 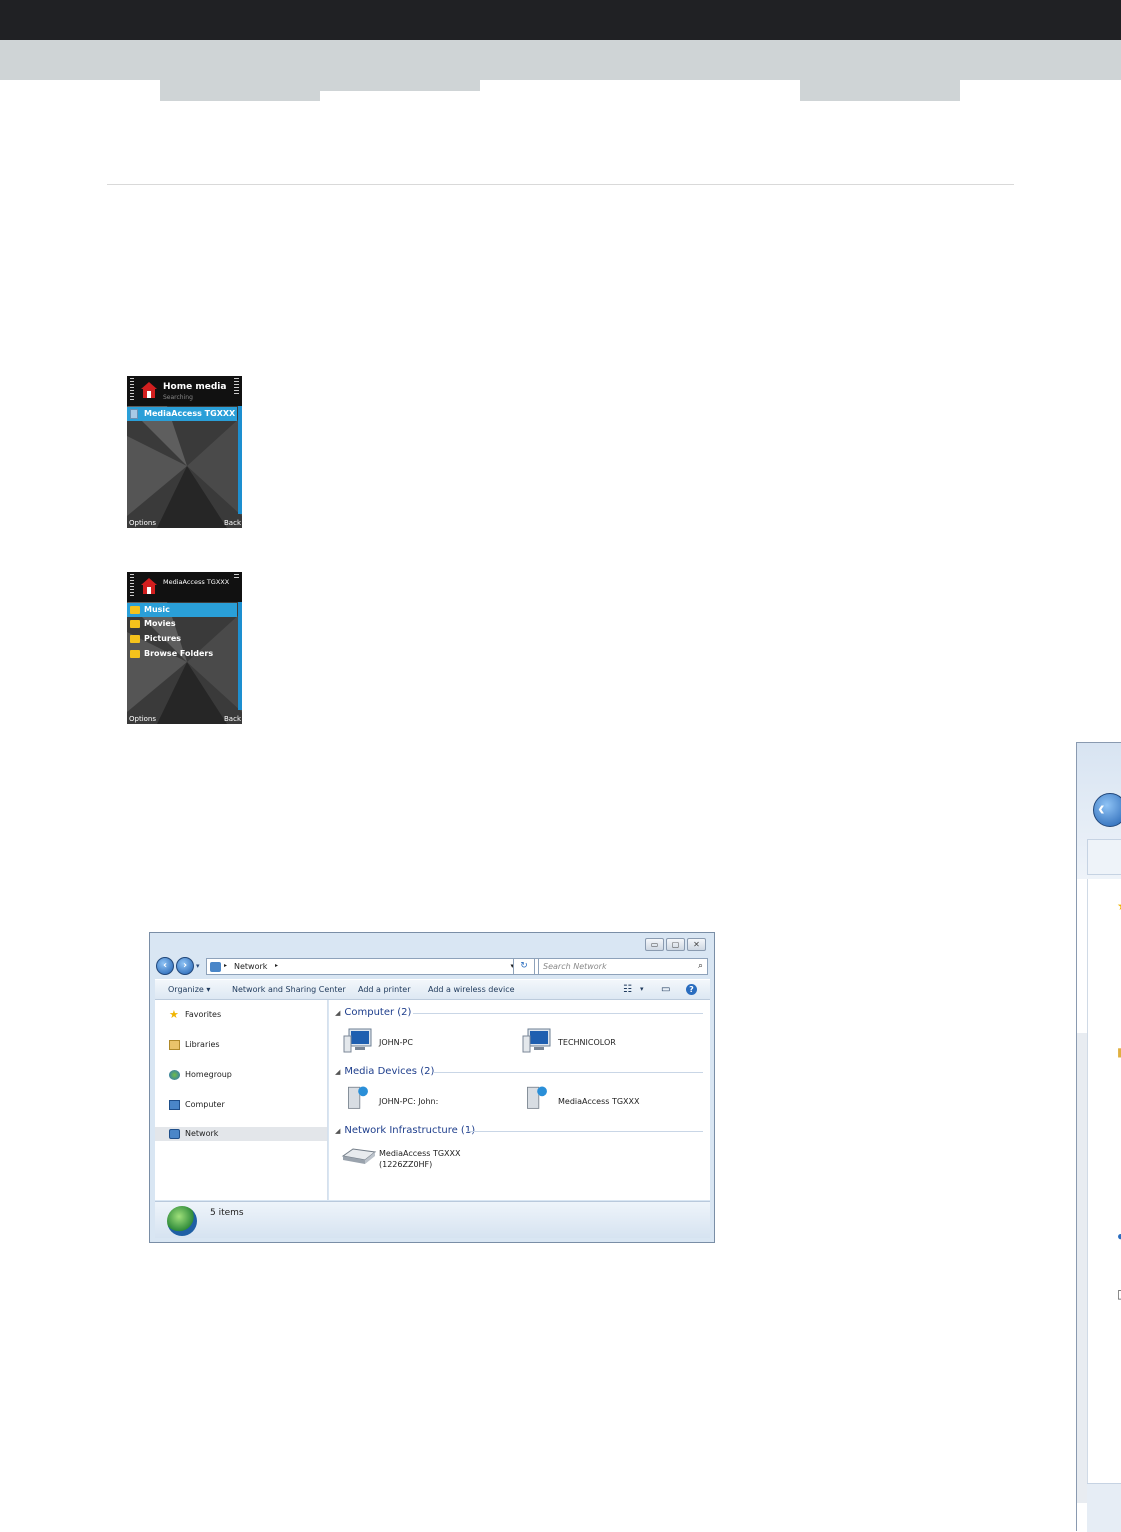 I want to click on group-header-computer: ◢ Computer (2), so click(x=373, y=1012).